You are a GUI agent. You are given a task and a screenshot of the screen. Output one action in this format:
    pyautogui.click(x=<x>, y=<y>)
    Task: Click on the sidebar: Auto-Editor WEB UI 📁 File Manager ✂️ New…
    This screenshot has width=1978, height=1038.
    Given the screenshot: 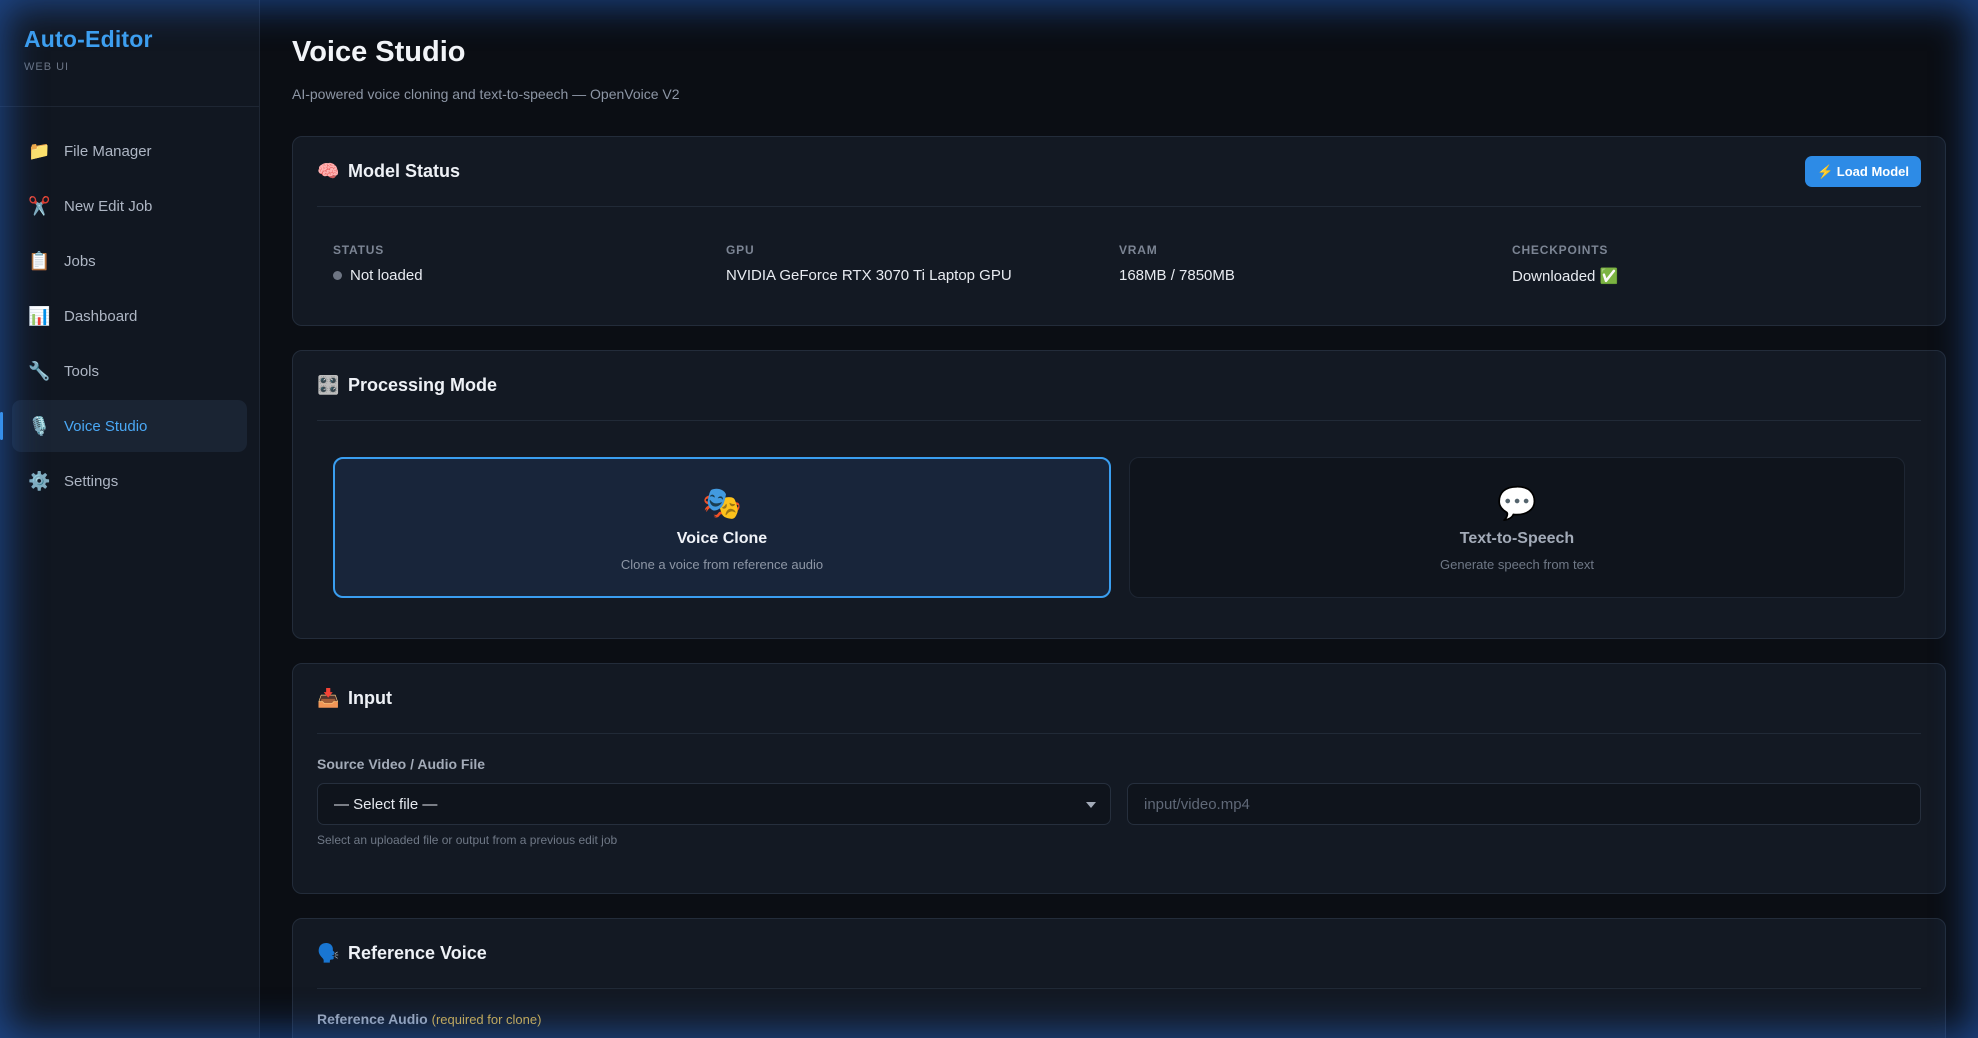 What is the action you would take?
    pyautogui.click(x=130, y=519)
    